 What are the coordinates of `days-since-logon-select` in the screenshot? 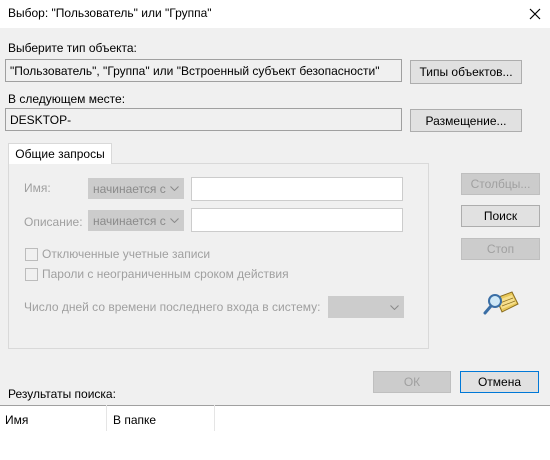 It's located at (366, 307).